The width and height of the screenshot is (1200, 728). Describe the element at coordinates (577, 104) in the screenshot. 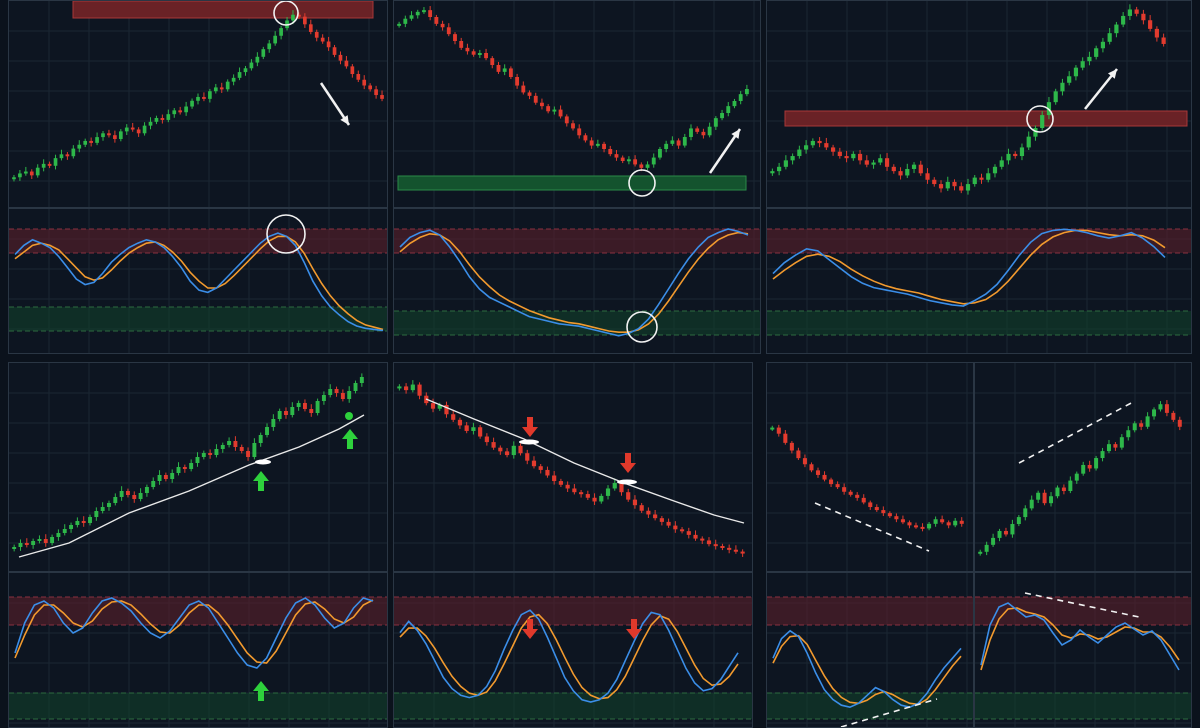

I see `price-chart-top-middle` at that location.